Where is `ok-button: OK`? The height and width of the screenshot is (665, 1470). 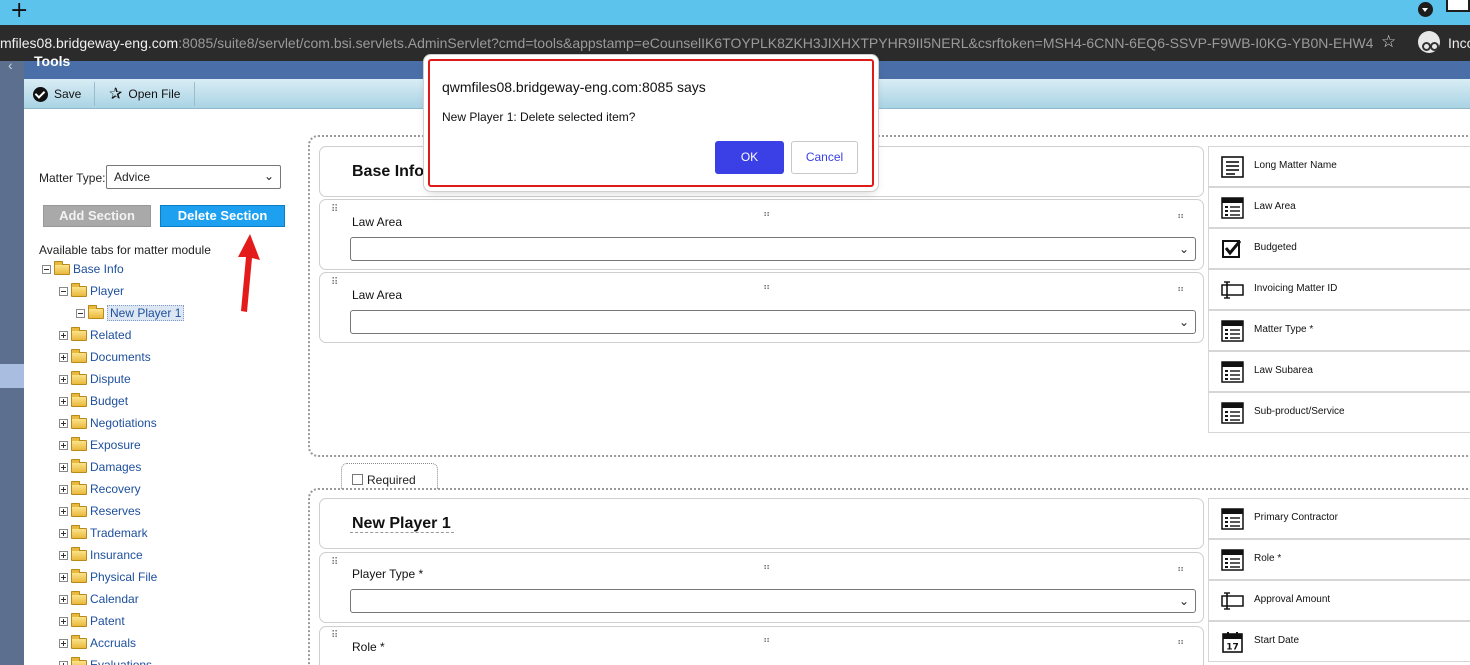 ok-button: OK is located at coordinates (749, 157).